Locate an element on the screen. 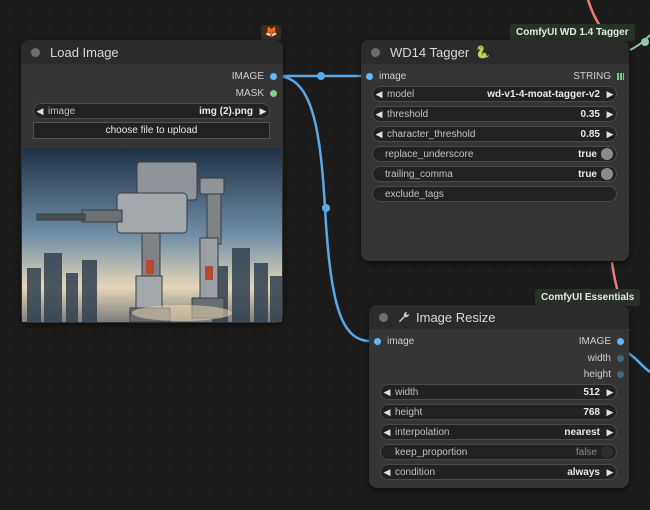 This screenshot has height=510, width=650. output-label: width is located at coordinates (599, 358).